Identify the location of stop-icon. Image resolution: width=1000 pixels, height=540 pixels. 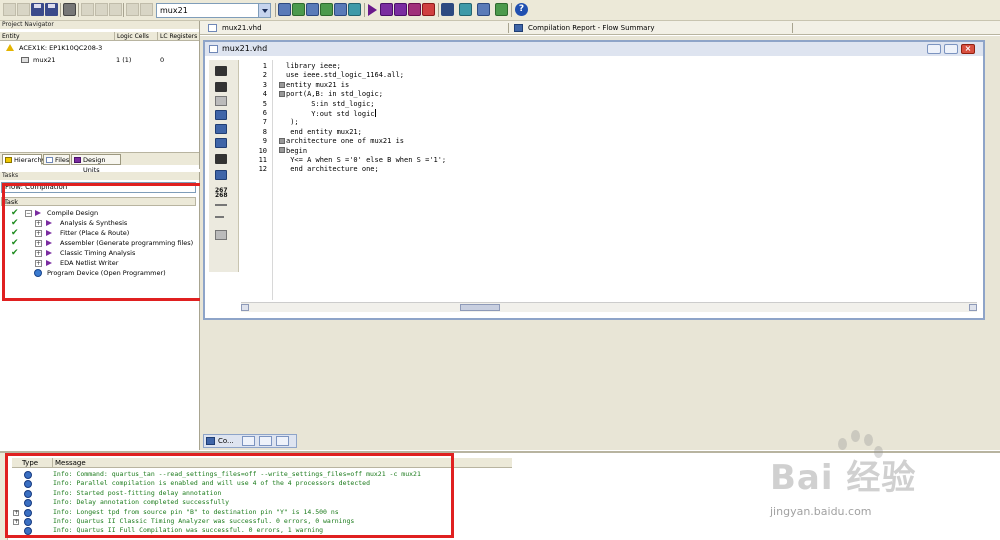
(386, 9).